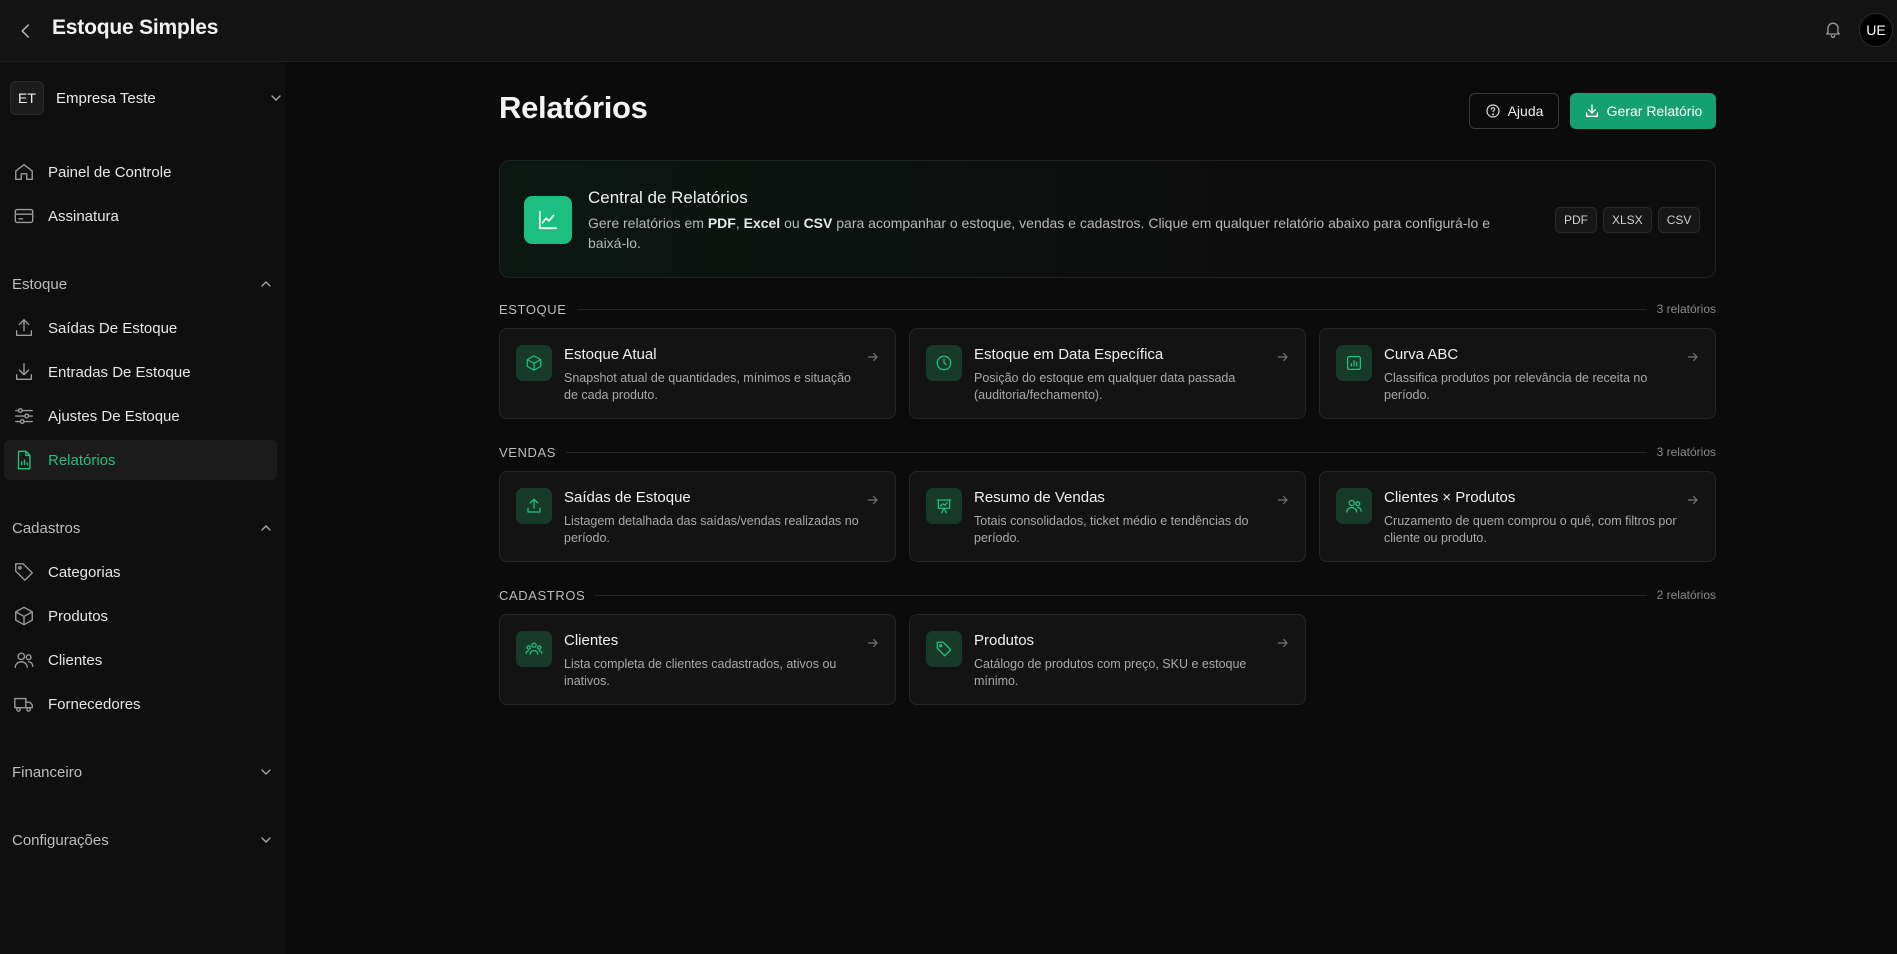 Image resolution: width=1897 pixels, height=954 pixels. What do you see at coordinates (114, 416) in the screenshot?
I see `sidebar-item-label: Ajustes De Estoque` at bounding box center [114, 416].